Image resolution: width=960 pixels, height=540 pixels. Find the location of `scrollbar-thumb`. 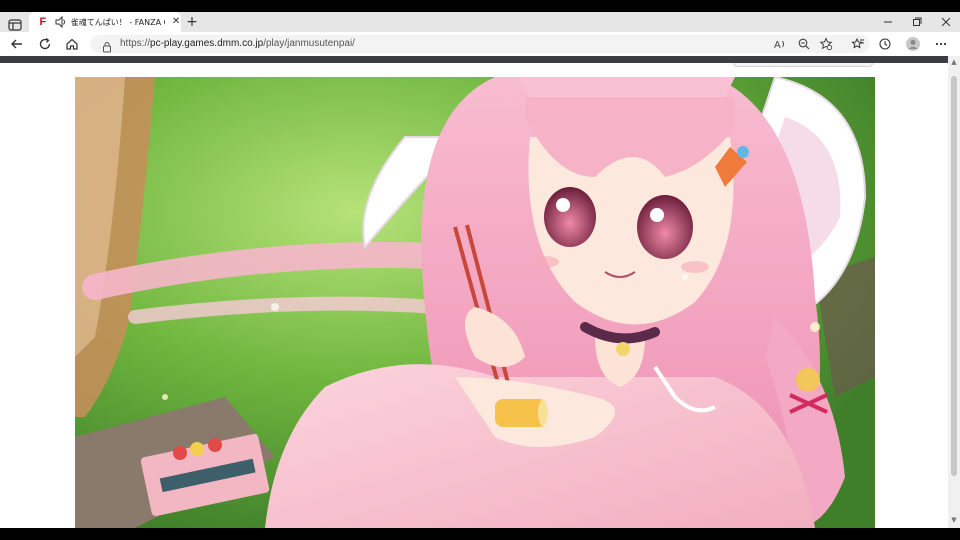

scrollbar-thumb is located at coordinates (954, 276).